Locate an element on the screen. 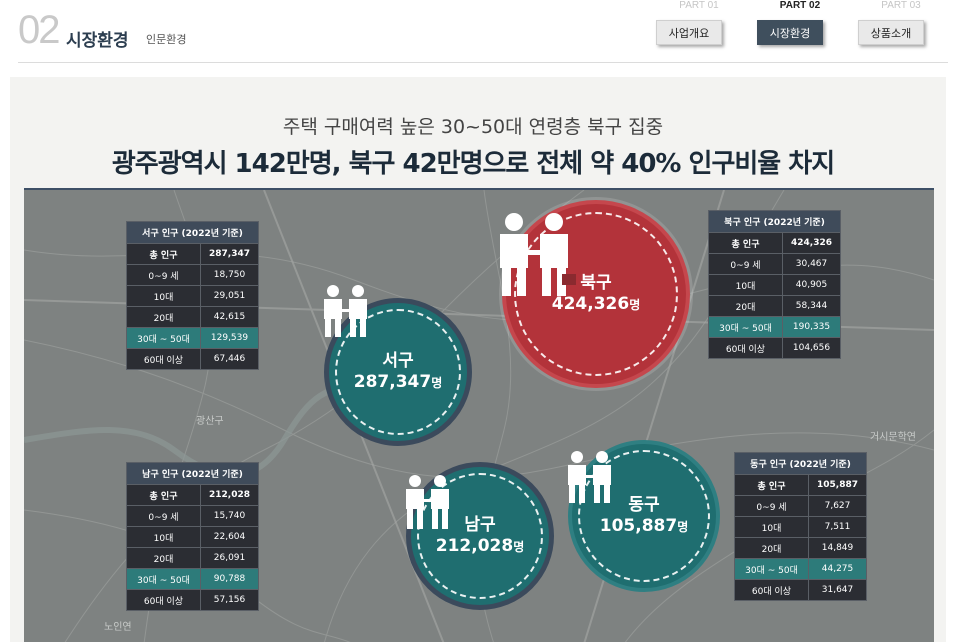  district-population-number: 105,887 is located at coordinates (638, 525).